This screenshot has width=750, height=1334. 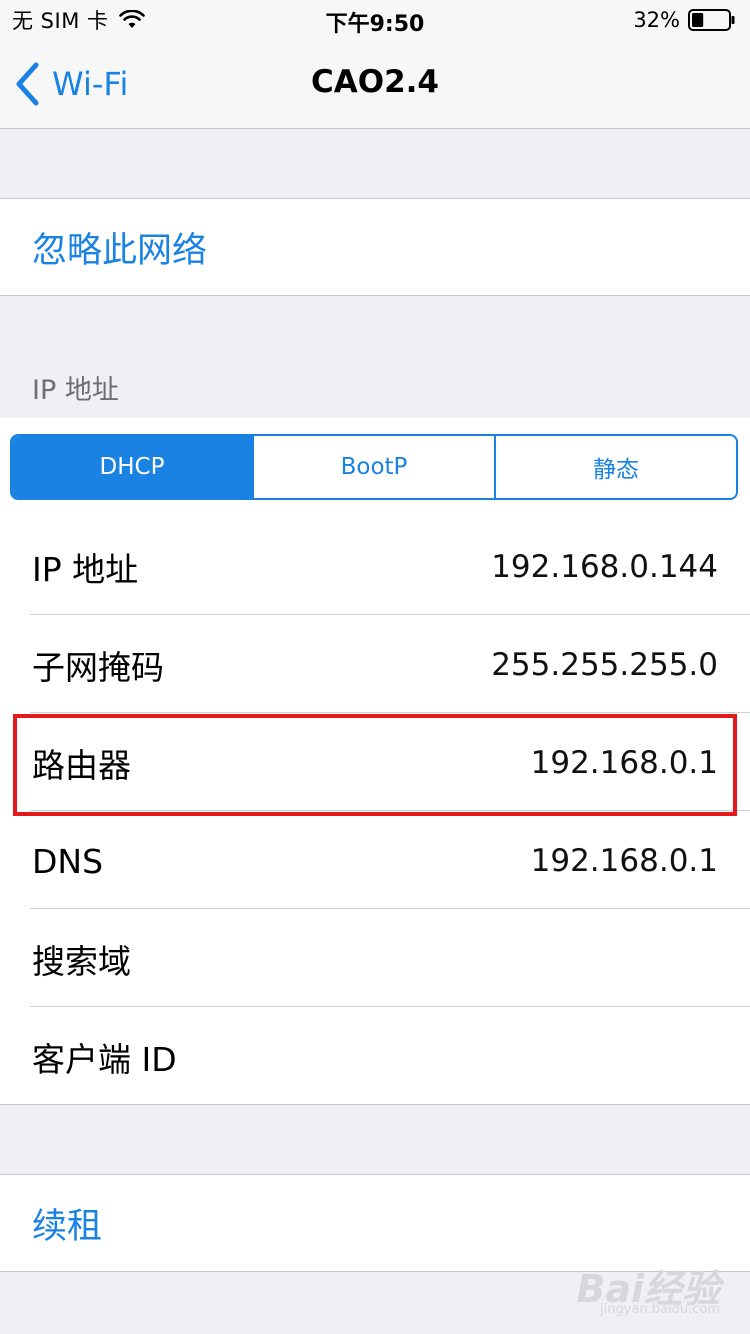 I want to click on ip-mode-segmented-control: DHCP BootP 静态, so click(x=374, y=467).